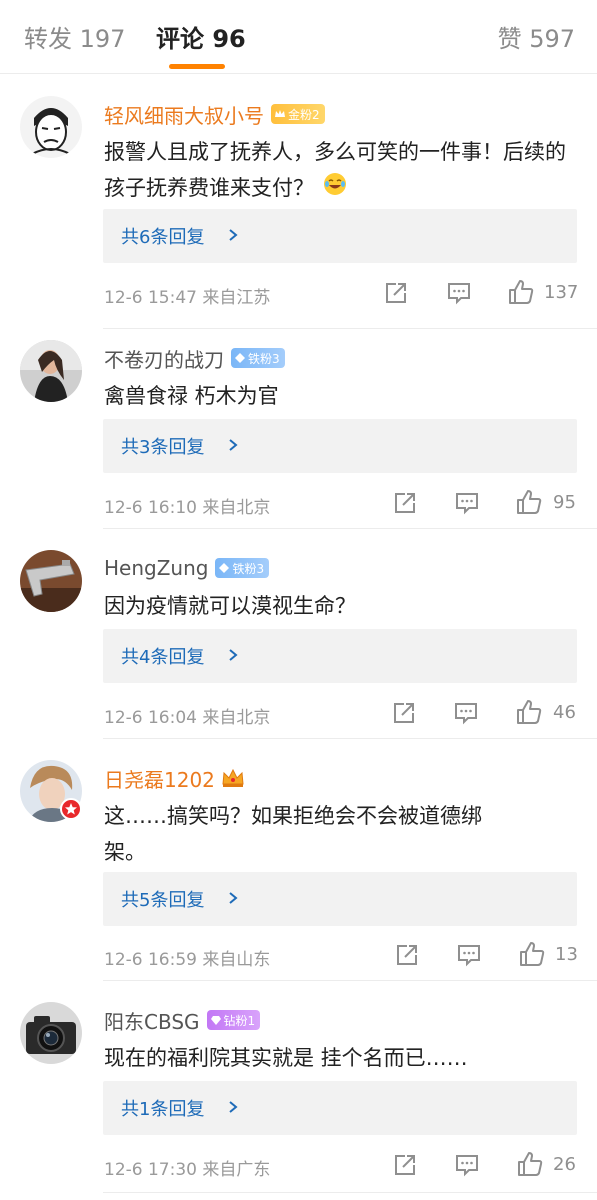  I want to click on fan-badge-label: 钻粉1, so click(239, 1020).